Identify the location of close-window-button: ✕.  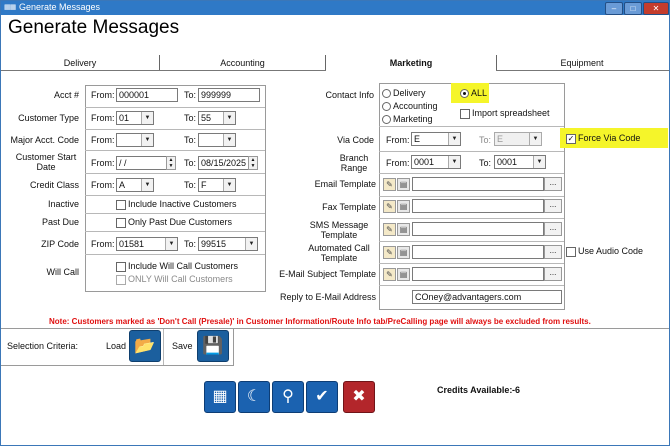
(656, 8).